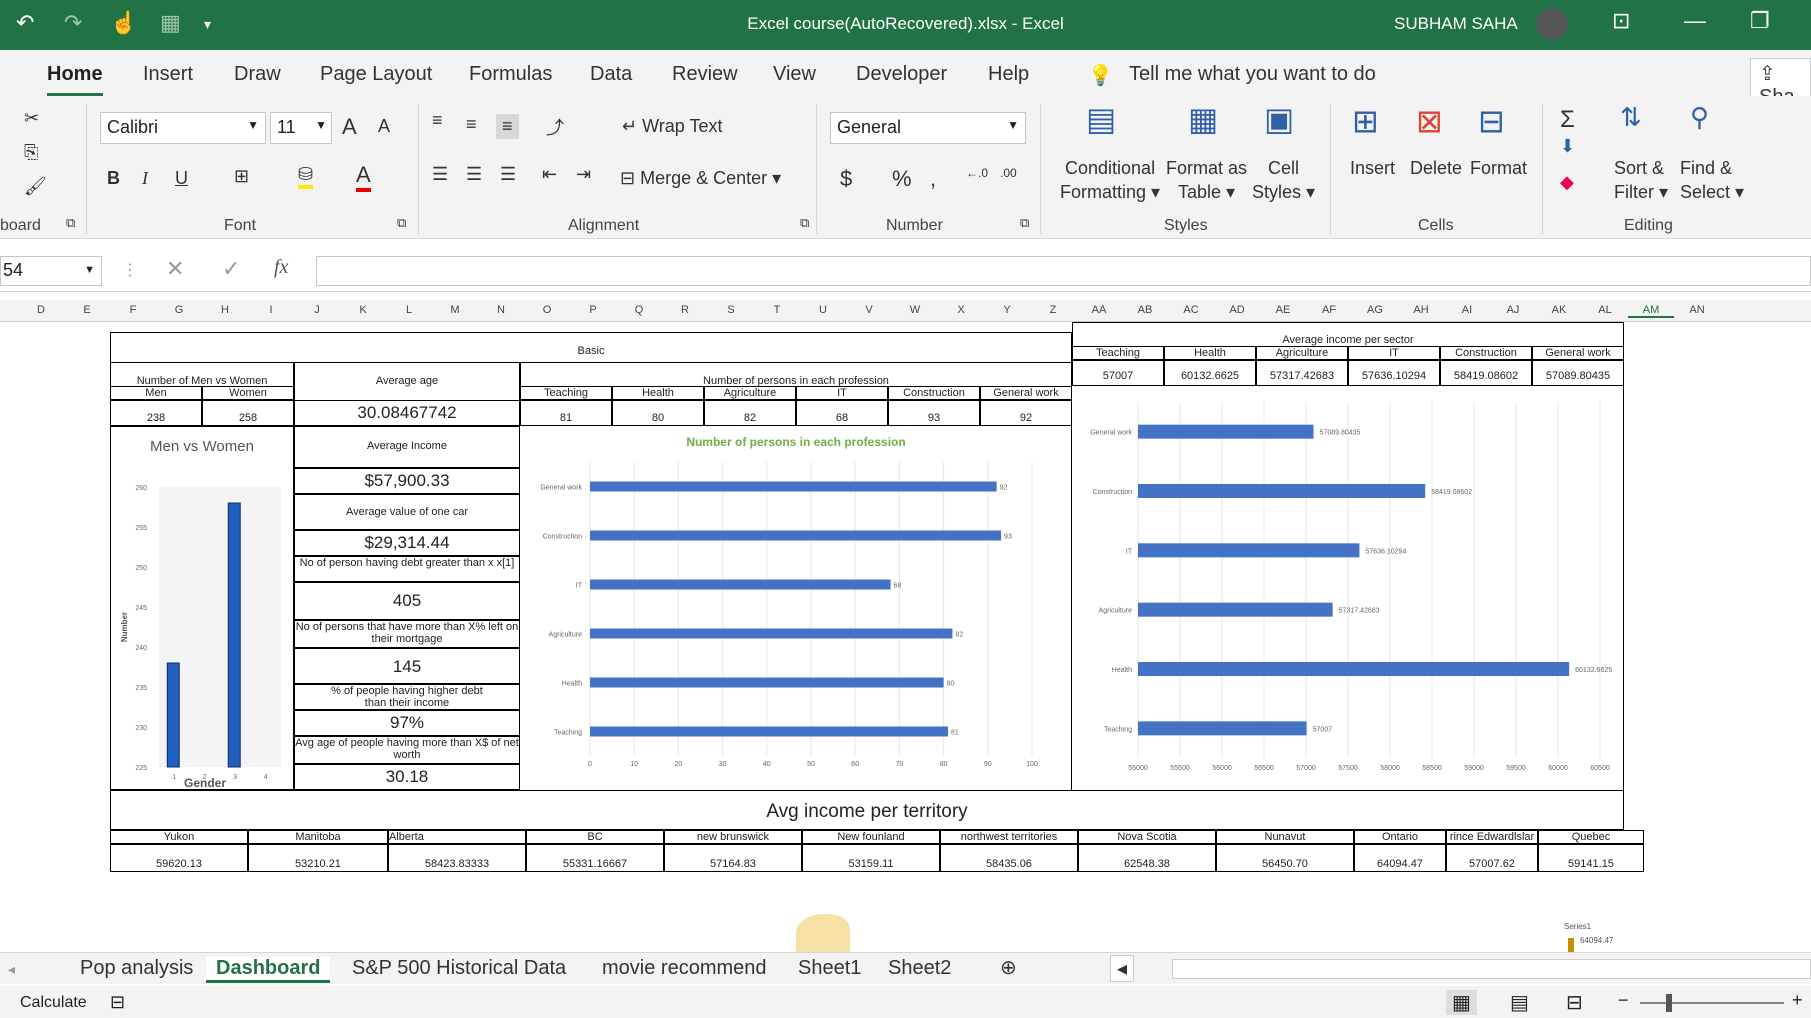 This screenshot has width=1811, height=1018. I want to click on delete-button: Delete, so click(1436, 168).